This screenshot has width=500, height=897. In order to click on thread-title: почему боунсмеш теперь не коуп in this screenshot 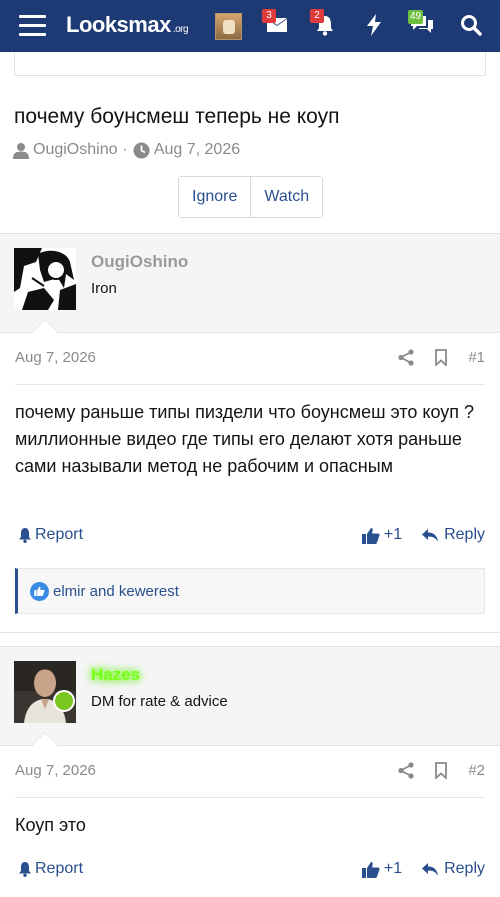, I will do `click(177, 116)`.